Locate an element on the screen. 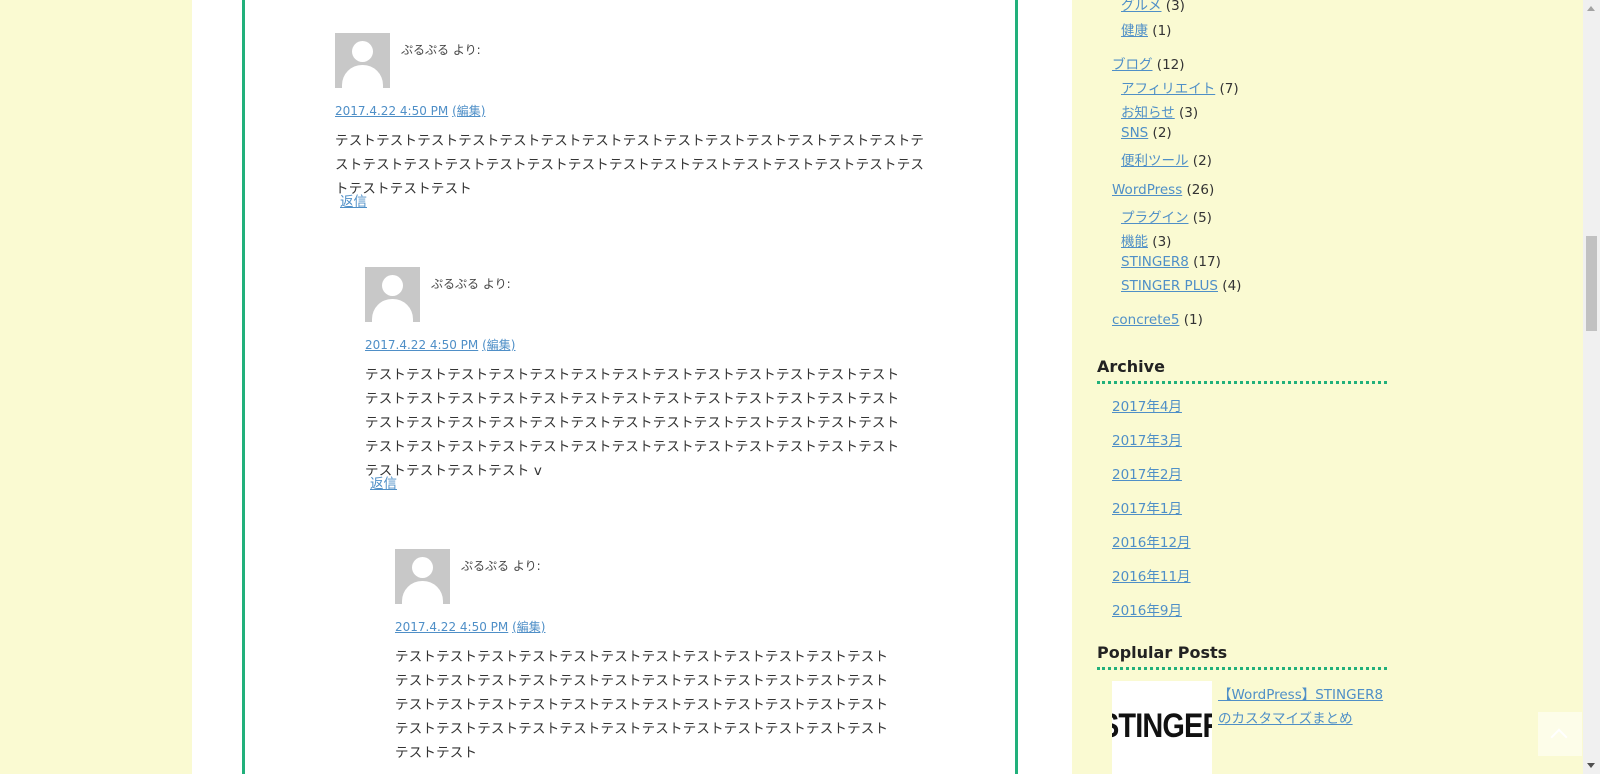 The height and width of the screenshot is (774, 1600). archive-link: 2016年11月 is located at coordinates (1151, 575).